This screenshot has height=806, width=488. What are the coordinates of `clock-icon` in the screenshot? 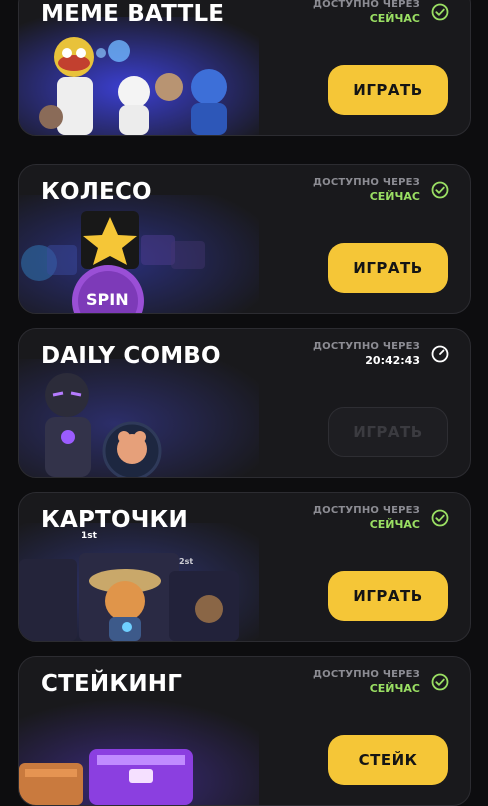 It's located at (440, 354).